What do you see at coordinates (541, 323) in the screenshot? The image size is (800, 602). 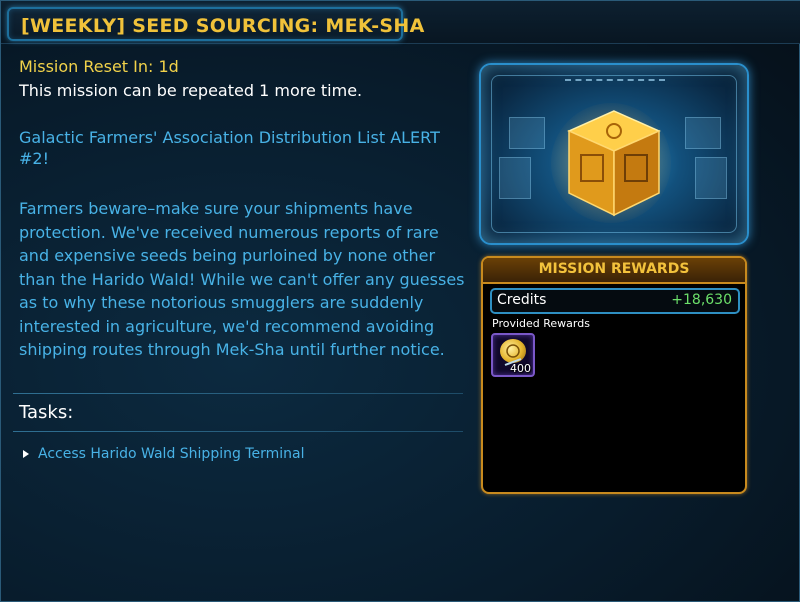 I see `provided-rewards-label: Provided Rewards` at bounding box center [541, 323].